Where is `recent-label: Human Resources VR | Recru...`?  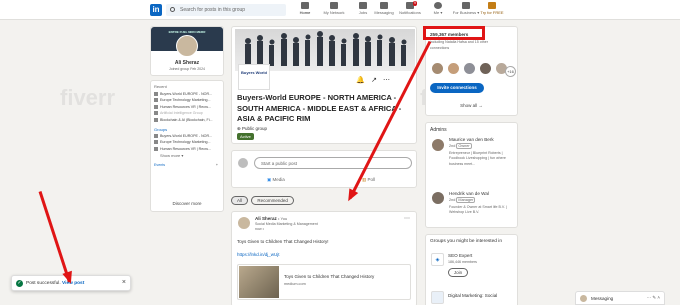 recent-label: Human Resources VR | Recru... is located at coordinates (186, 106).